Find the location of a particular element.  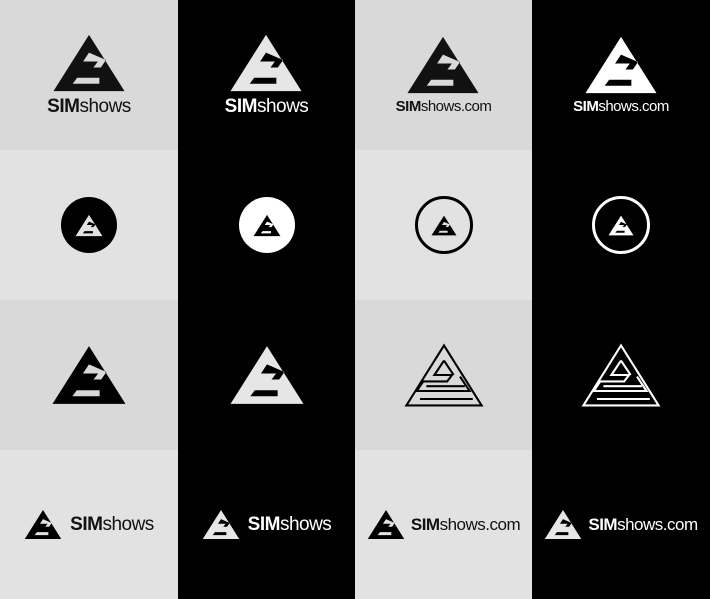

variant-icon-solid-light is located at coordinates (89, 375).